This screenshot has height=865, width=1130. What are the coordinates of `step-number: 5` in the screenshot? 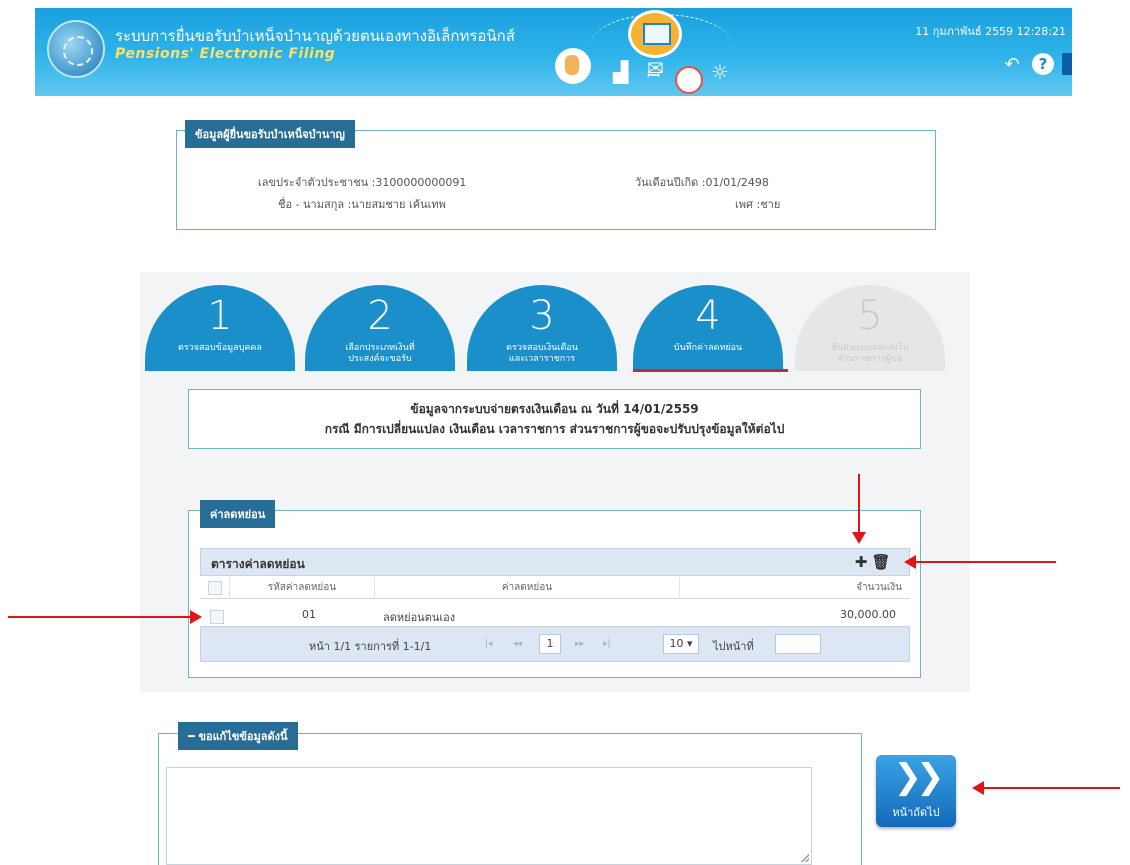 It's located at (870, 316).